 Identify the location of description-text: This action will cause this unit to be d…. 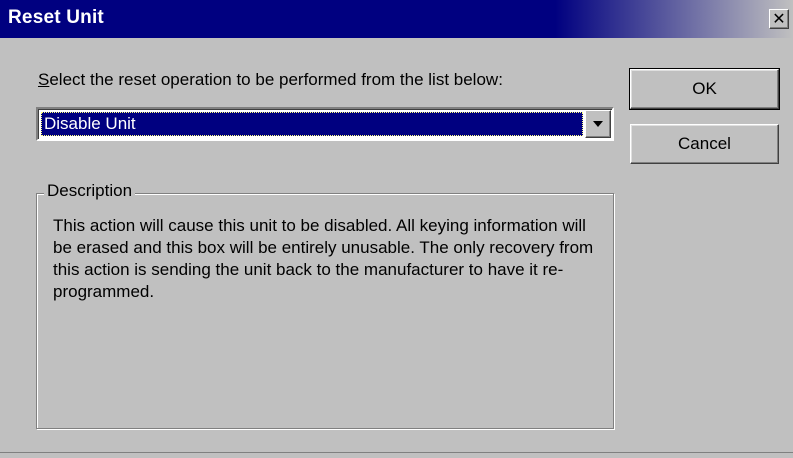
(323, 258).